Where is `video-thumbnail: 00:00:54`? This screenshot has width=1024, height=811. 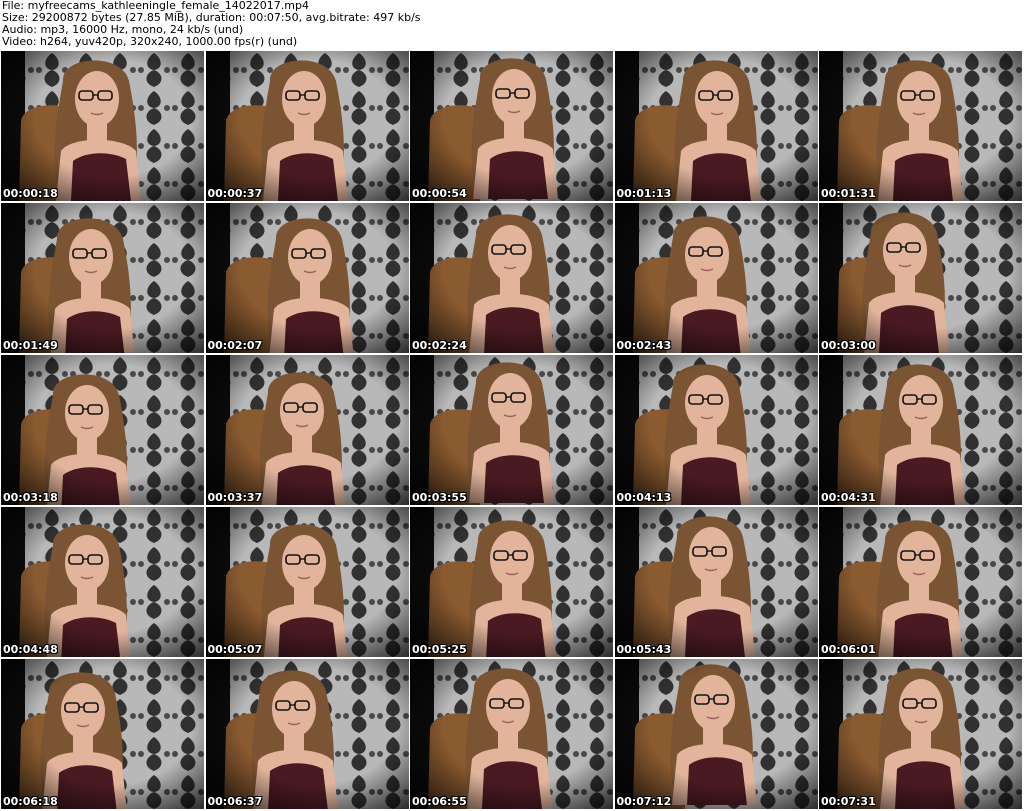
video-thumbnail: 00:00:54 is located at coordinates (511, 126).